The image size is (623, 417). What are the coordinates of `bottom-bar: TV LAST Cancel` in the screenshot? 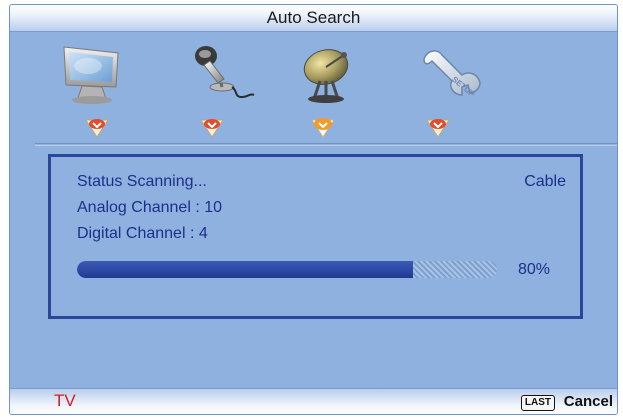 It's located at (313, 401).